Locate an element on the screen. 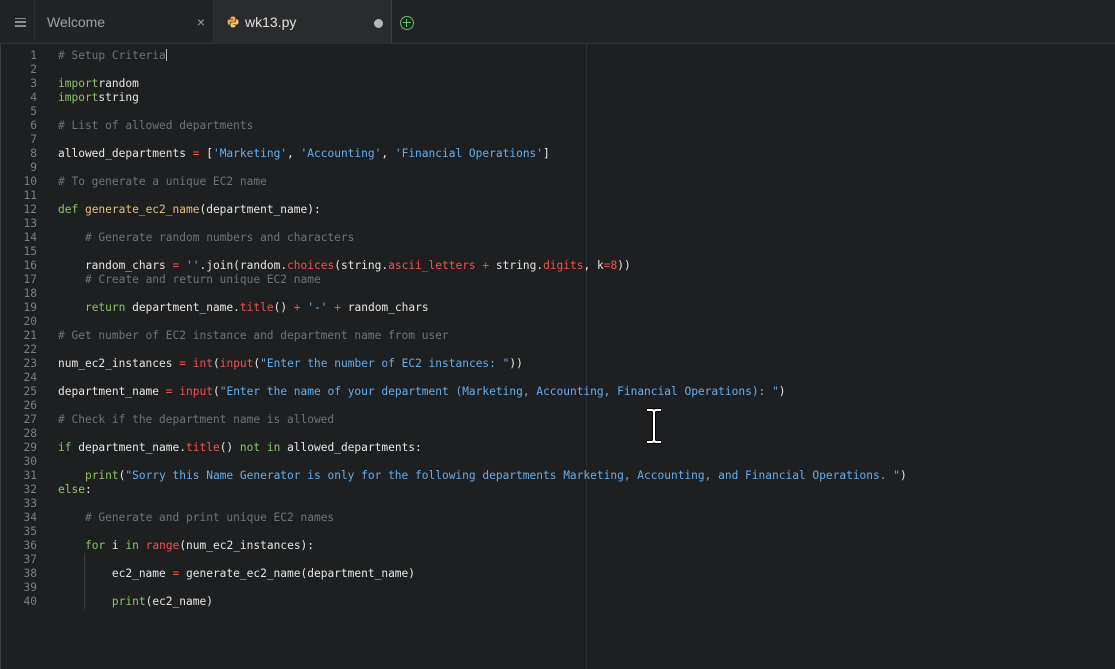 Image resolution: width=1115 pixels, height=669 pixels. line-number: 18 is located at coordinates (30, 293).